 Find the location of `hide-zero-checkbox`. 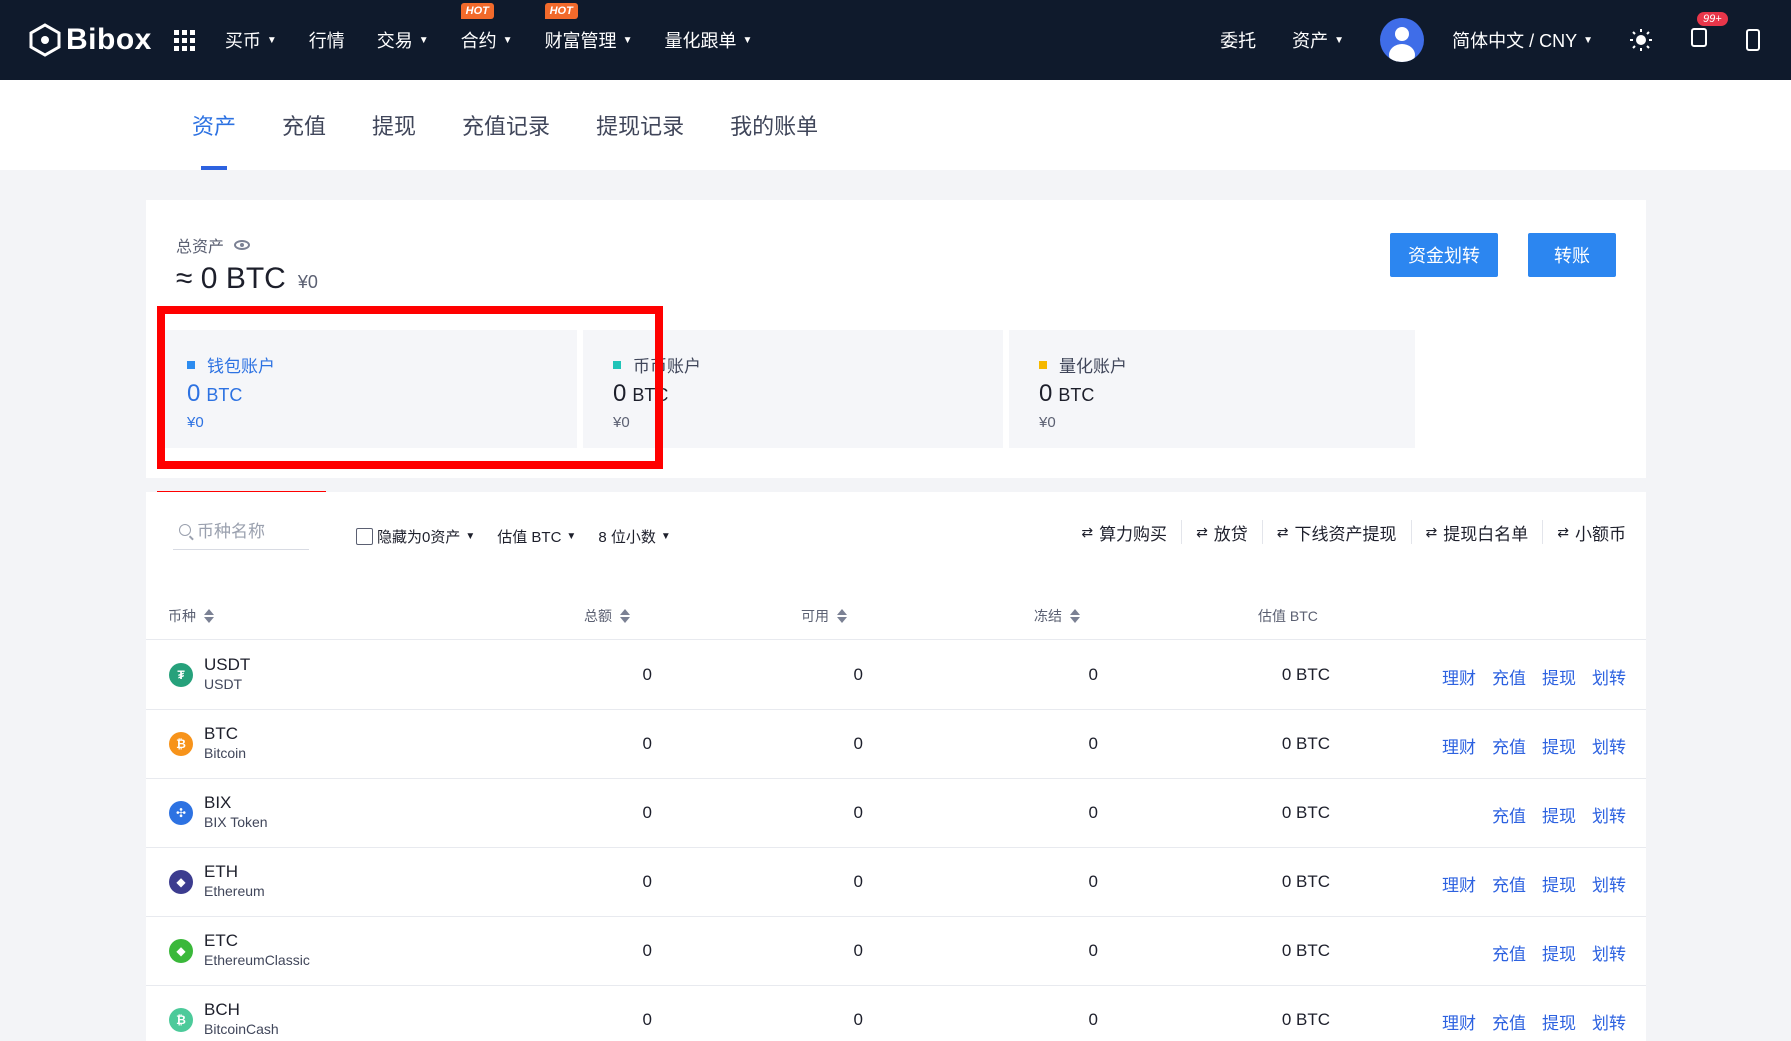

hide-zero-checkbox is located at coordinates (364, 536).